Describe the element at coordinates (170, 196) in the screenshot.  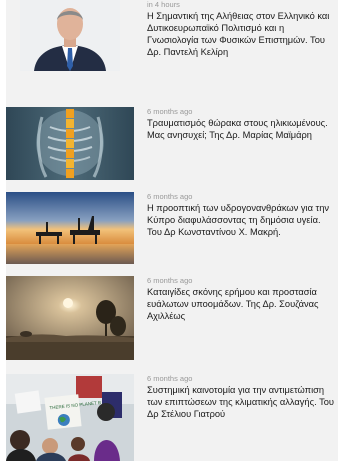
I see `article-3-time: 6 months ago` at that location.